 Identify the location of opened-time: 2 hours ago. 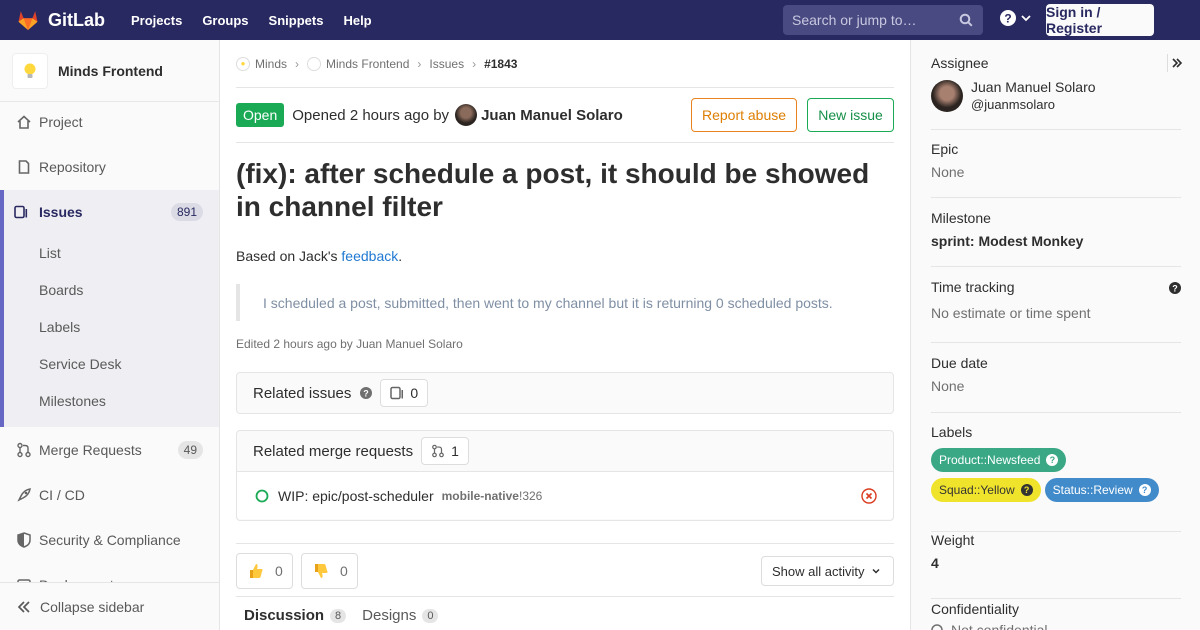
(389, 115).